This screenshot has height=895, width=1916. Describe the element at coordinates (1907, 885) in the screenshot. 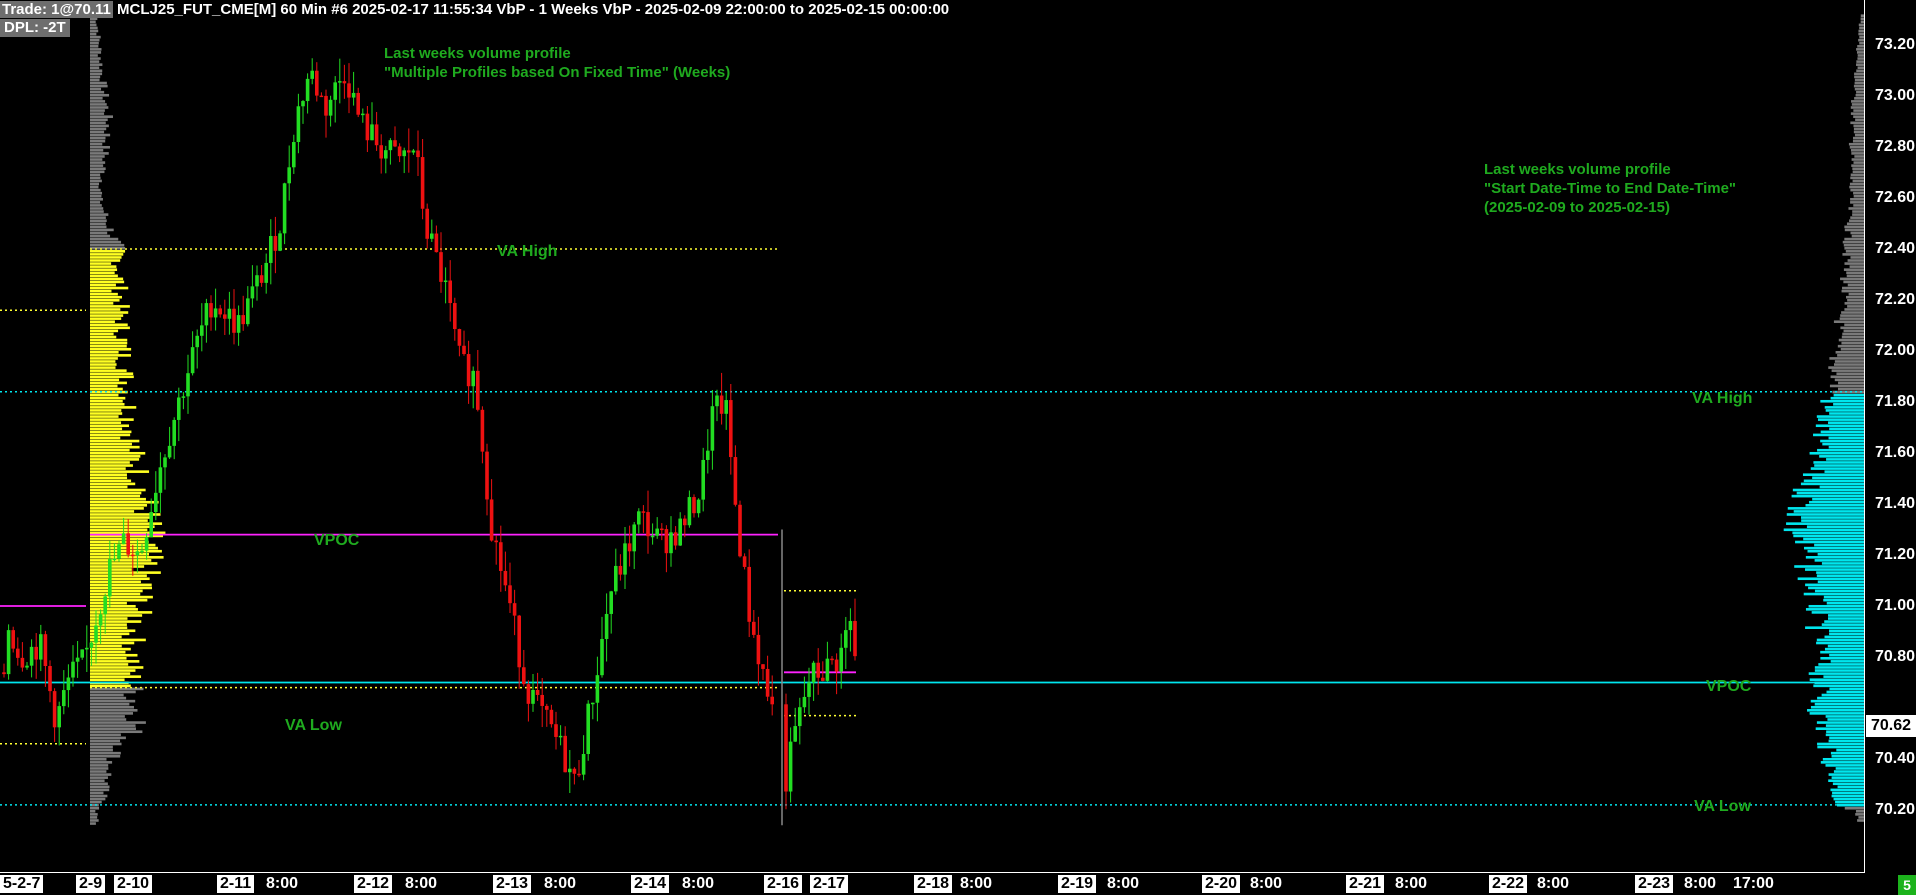

I see `corner-badge: 5` at that location.